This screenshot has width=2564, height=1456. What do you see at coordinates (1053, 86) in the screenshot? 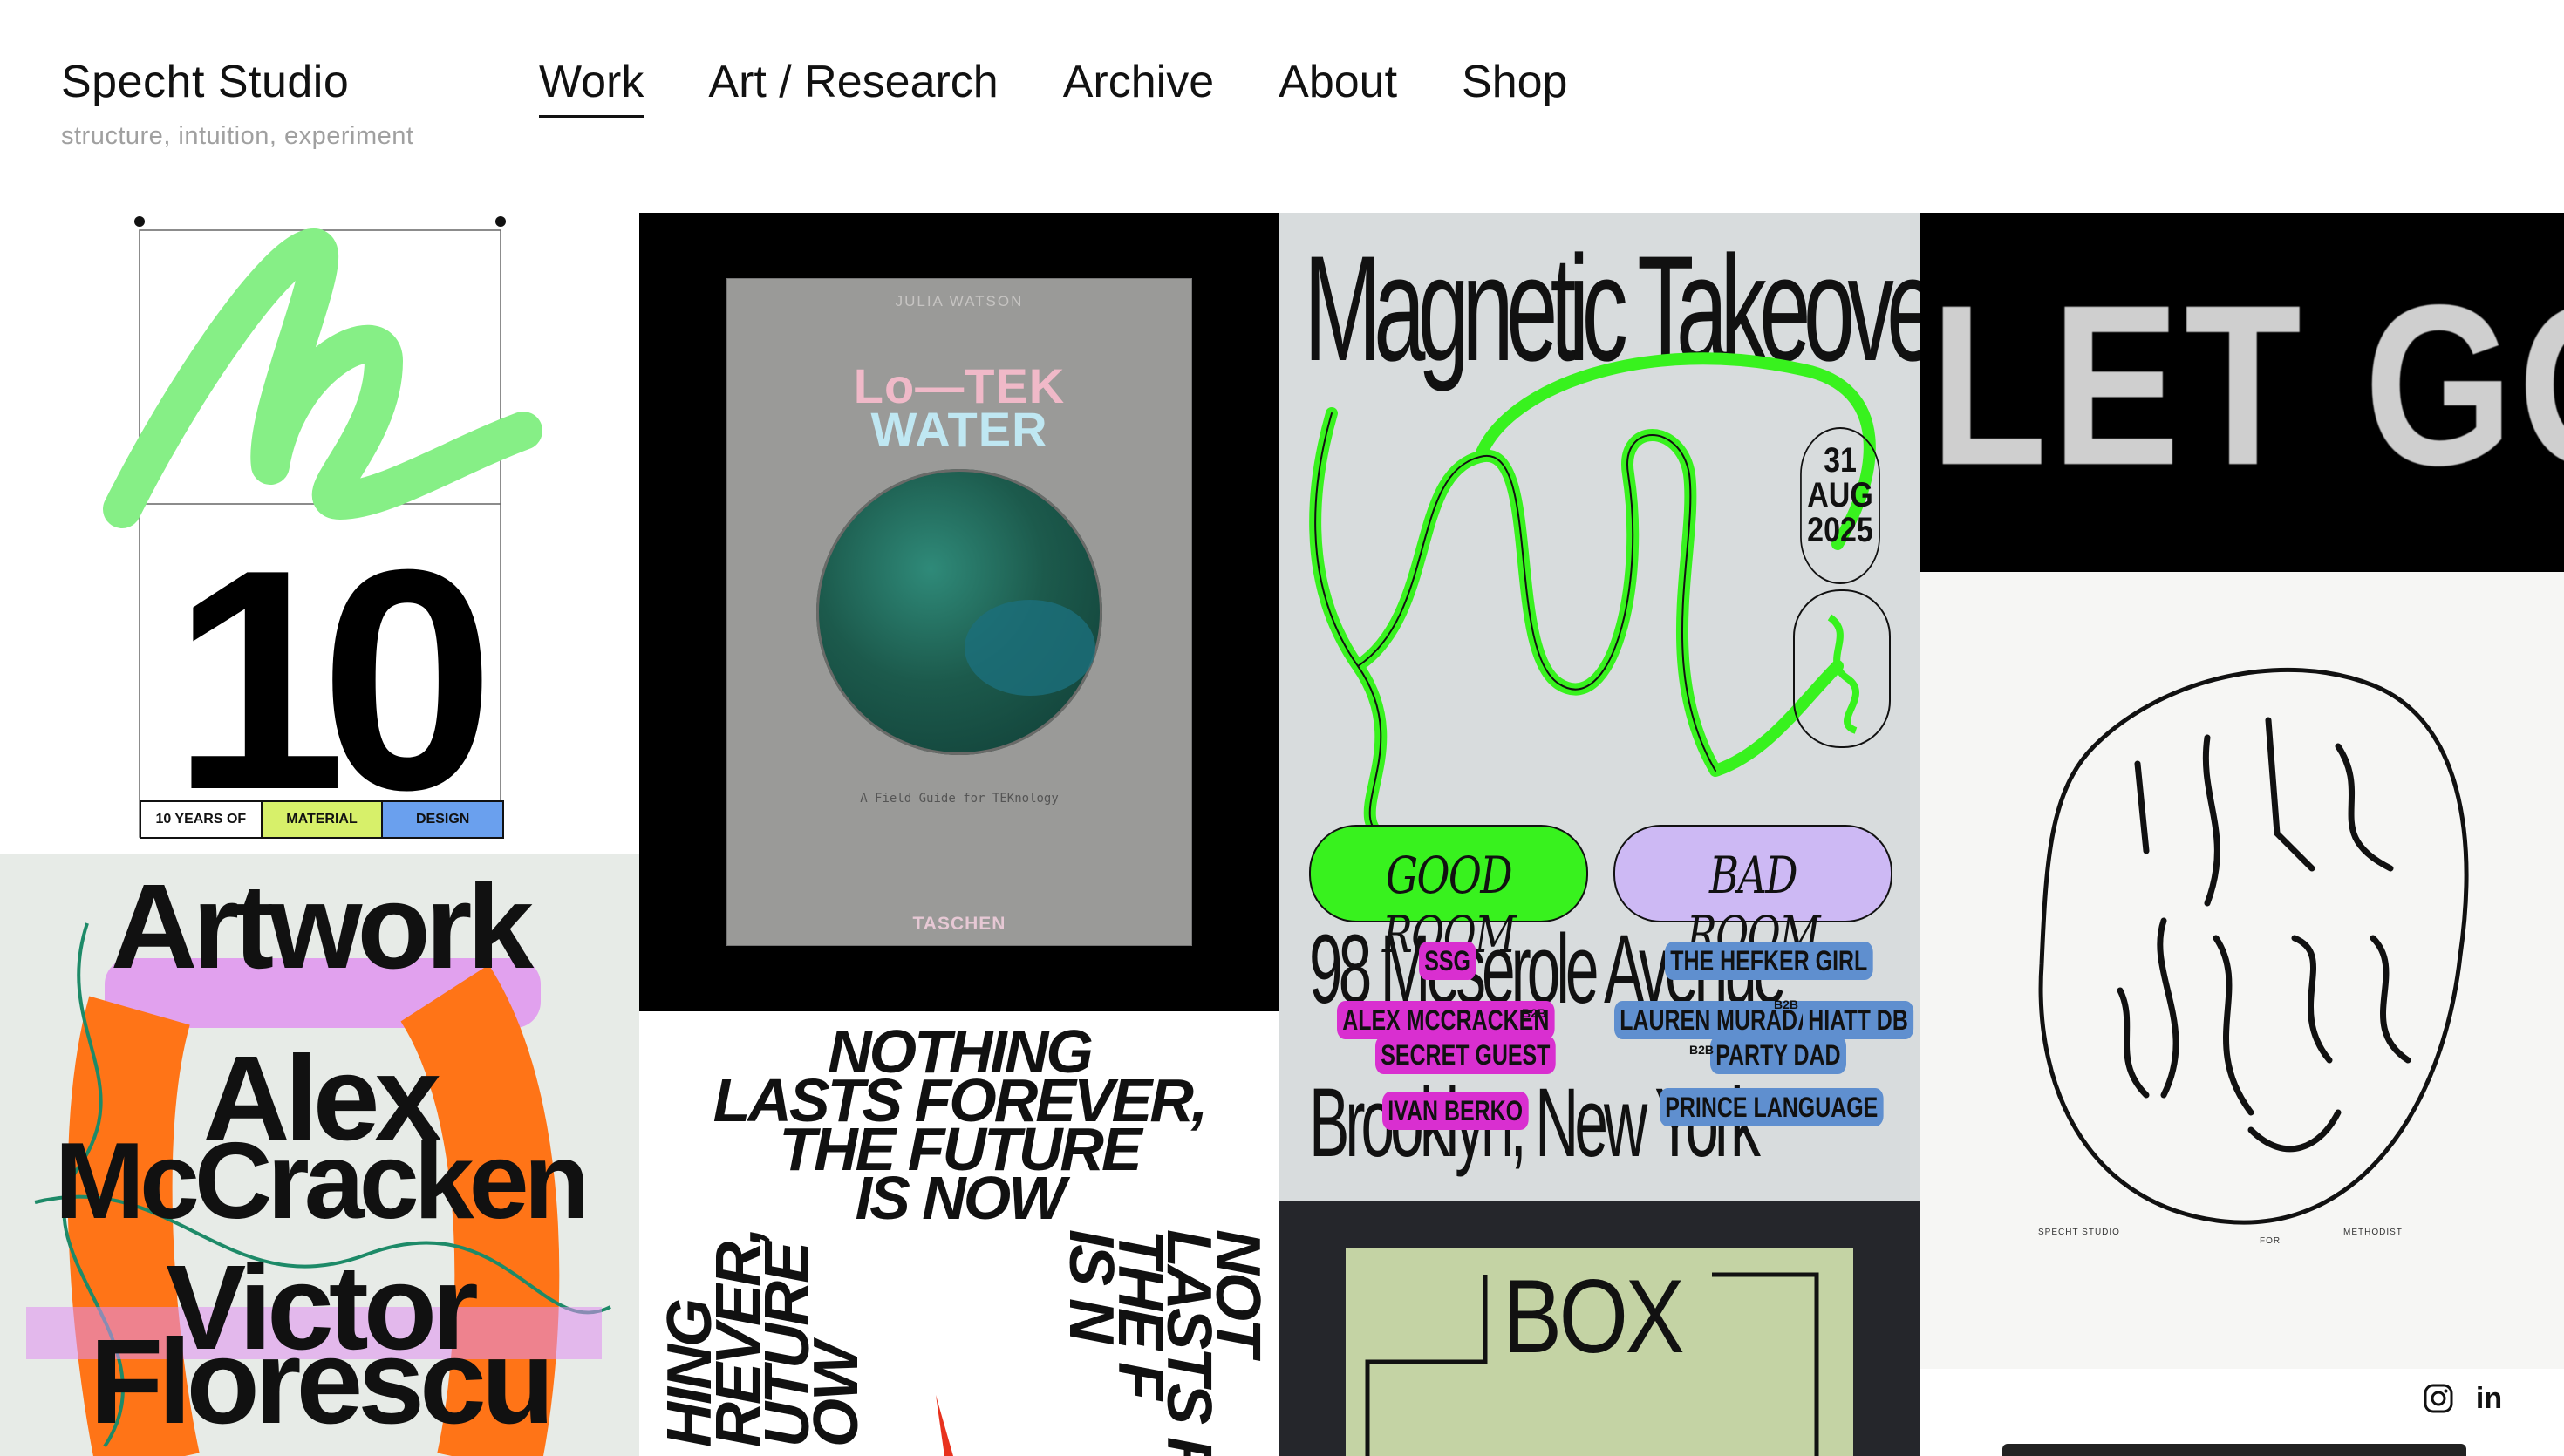
I see `main-nav: Work Art / Research Archive About Shop` at bounding box center [1053, 86].